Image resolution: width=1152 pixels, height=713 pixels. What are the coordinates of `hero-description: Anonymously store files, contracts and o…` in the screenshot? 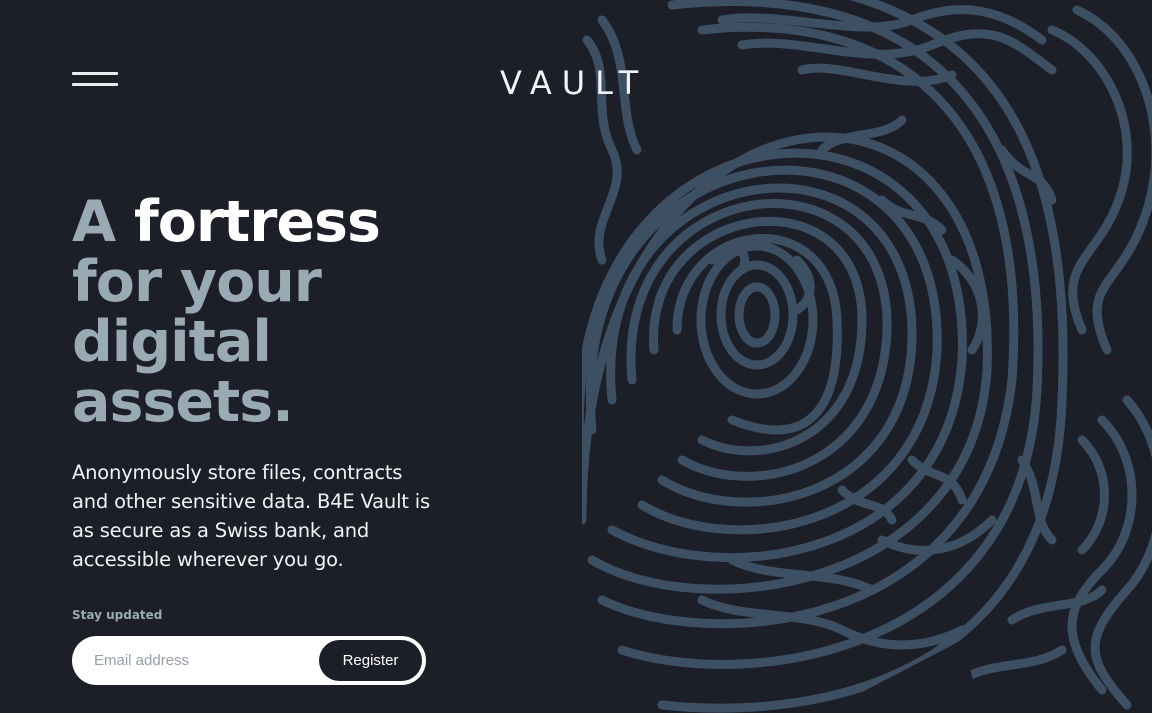 It's located at (251, 516).